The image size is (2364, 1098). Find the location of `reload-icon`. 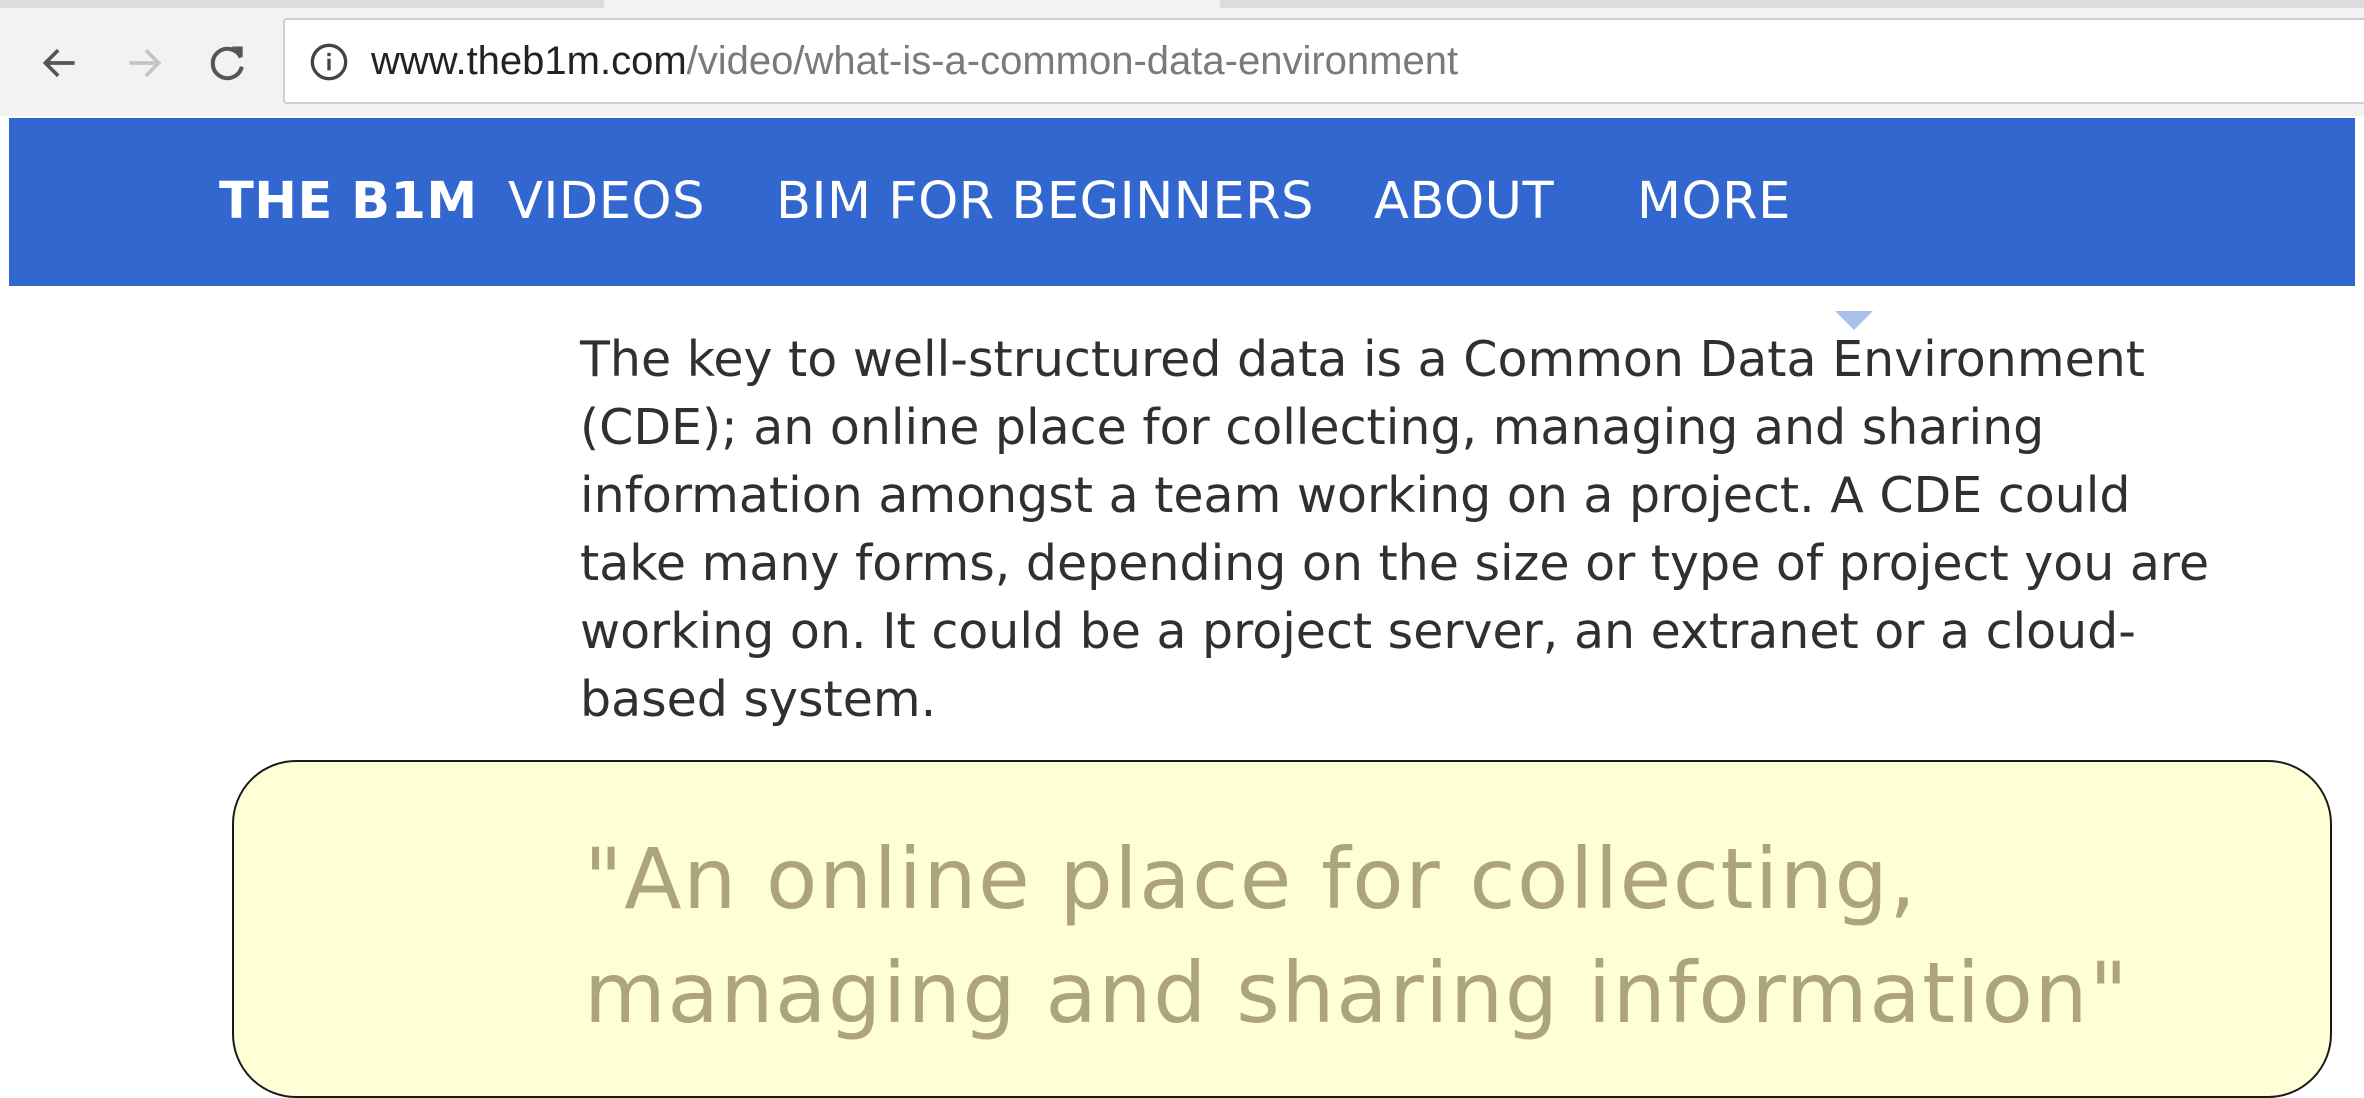

reload-icon is located at coordinates (227, 63).